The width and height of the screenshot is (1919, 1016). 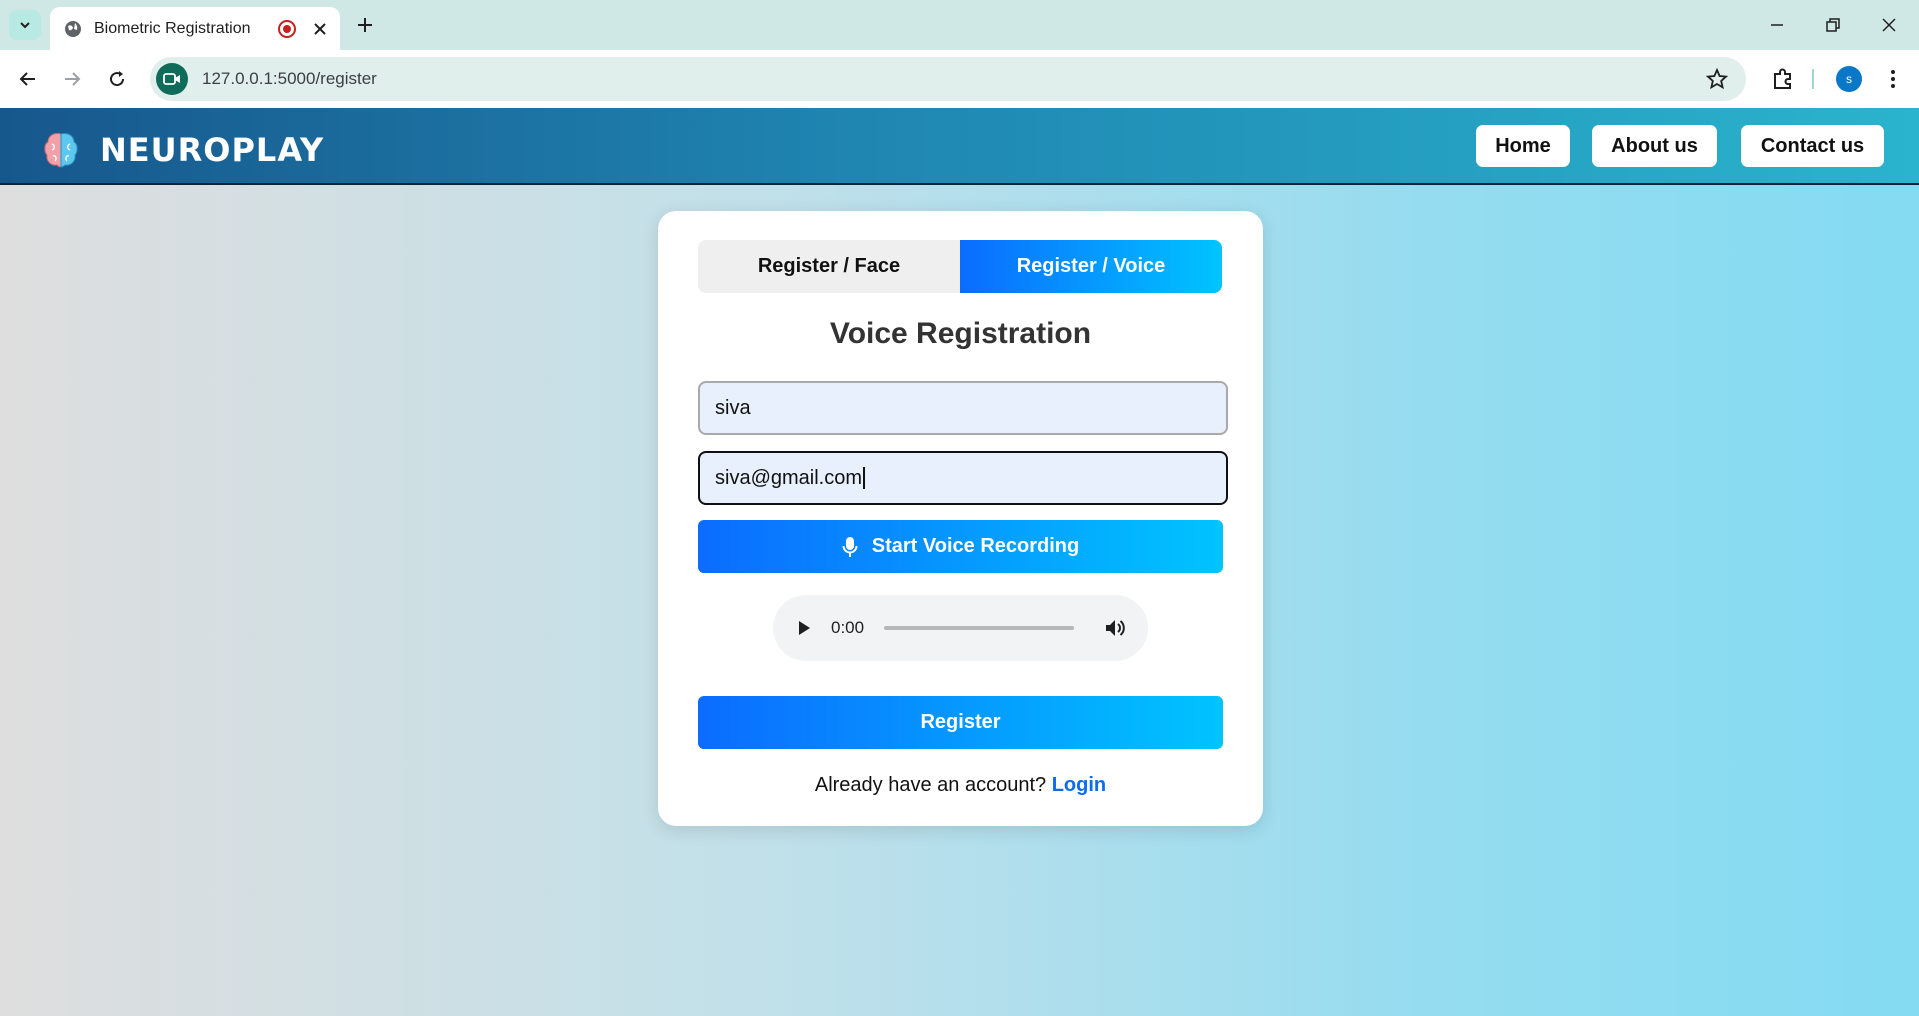 What do you see at coordinates (289, 78) in the screenshot?
I see `url-text: 127.0.0.1:5000/register` at bounding box center [289, 78].